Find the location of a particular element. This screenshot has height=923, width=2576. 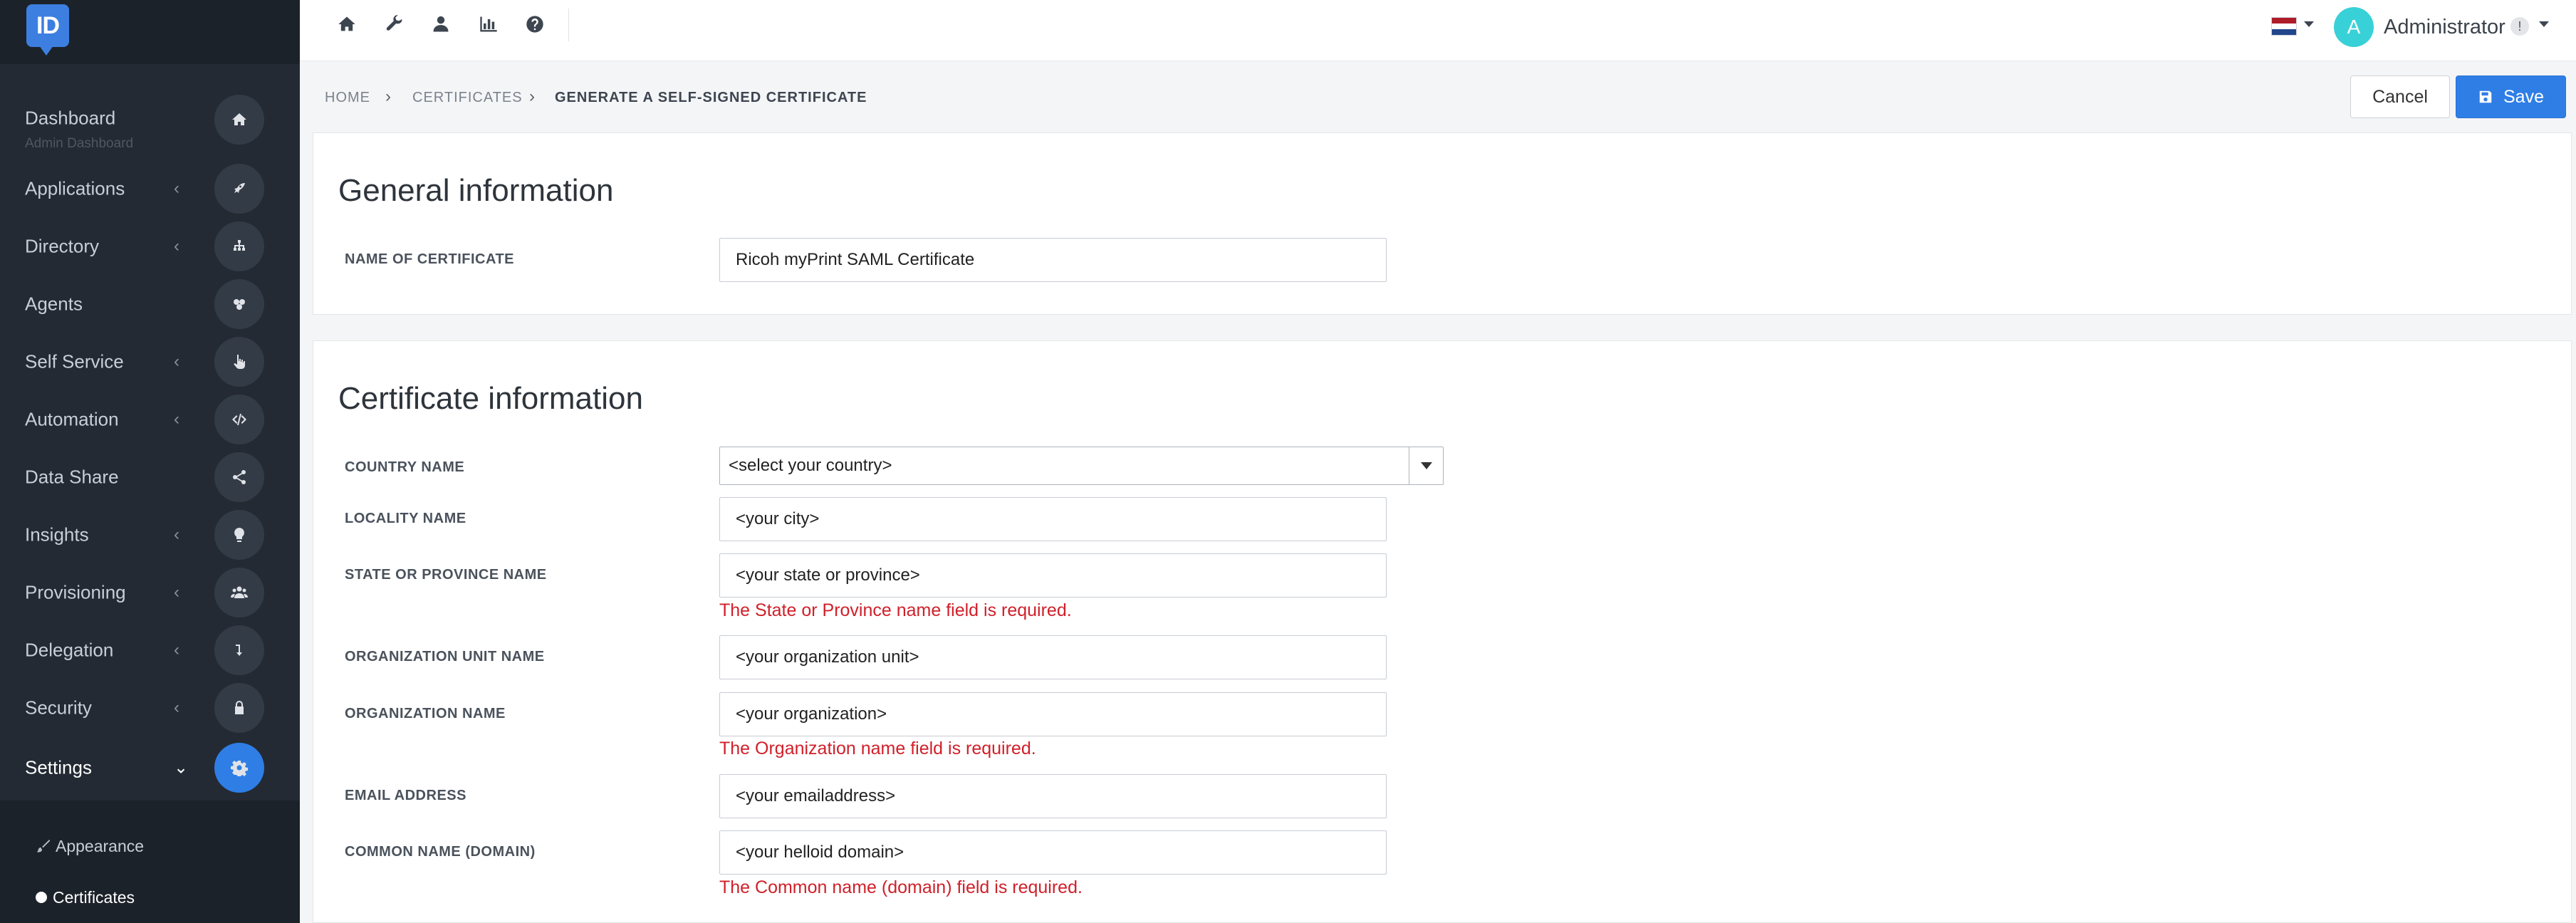

sidebar-item-label: Self Service is located at coordinates (74, 361).